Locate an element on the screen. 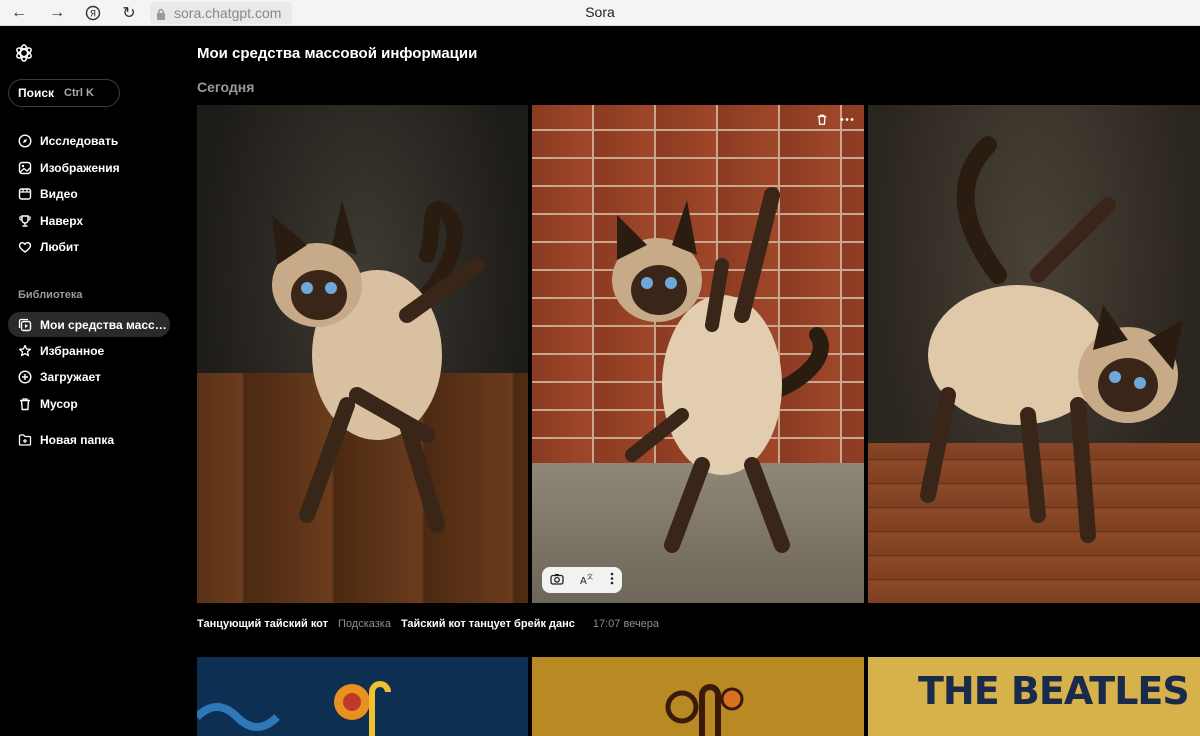  image-icon is located at coordinates (25, 167).